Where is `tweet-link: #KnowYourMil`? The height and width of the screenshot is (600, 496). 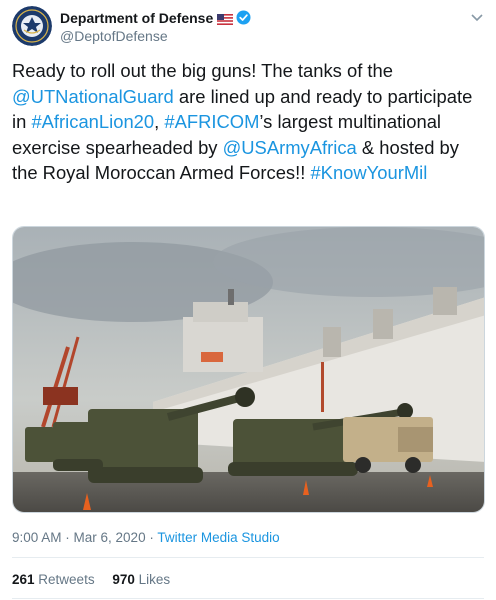
tweet-link: #KnowYourMil is located at coordinates (368, 172).